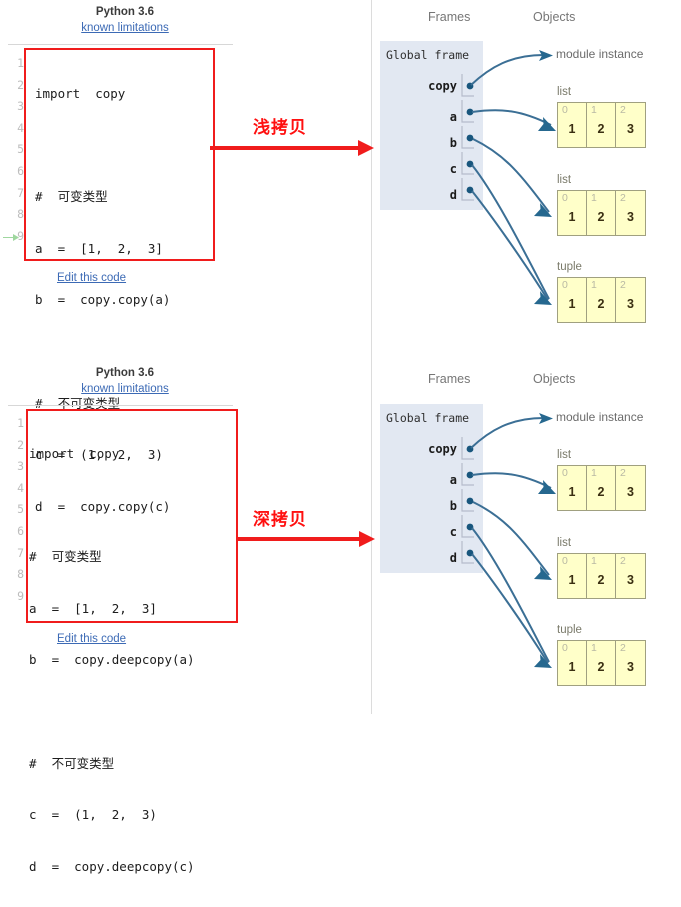 The height and width of the screenshot is (907, 681). Describe the element at coordinates (569, 630) in the screenshot. I see `object-type-label: tuple` at that location.